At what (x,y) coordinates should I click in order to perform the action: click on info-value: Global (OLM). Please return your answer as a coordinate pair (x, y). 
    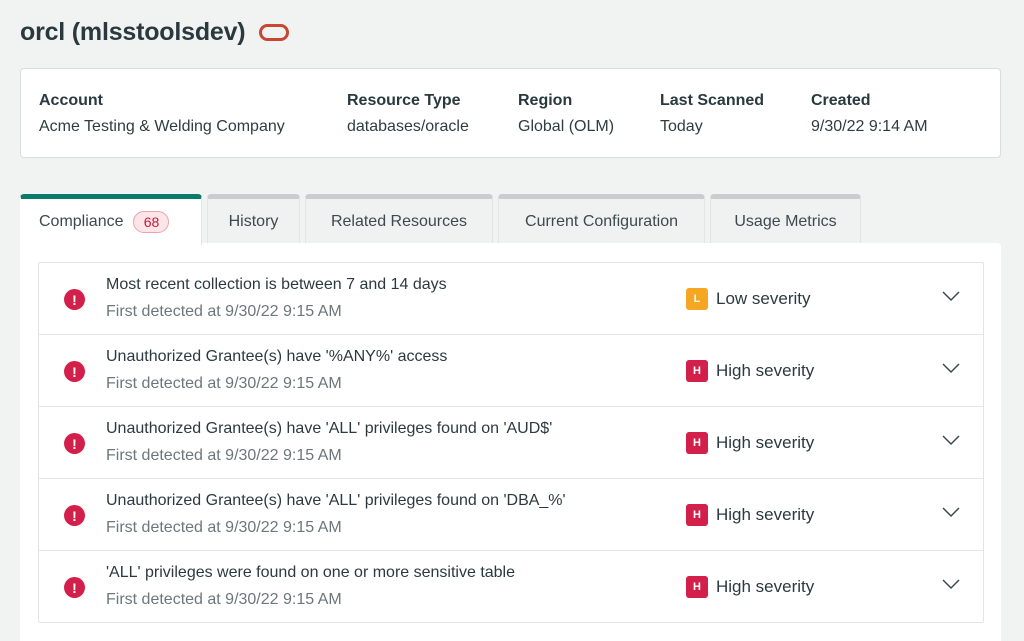
    Looking at the image, I should click on (566, 126).